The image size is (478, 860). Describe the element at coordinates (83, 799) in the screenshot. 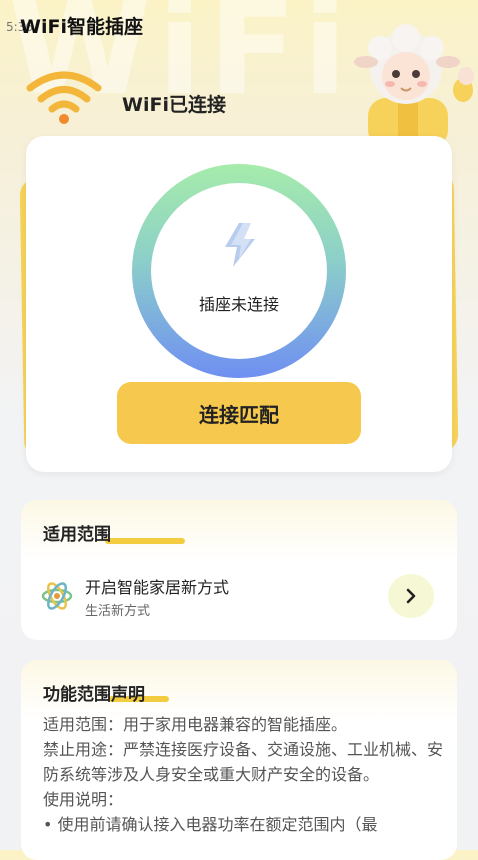

I see `declaration-line: 使用说明：` at that location.